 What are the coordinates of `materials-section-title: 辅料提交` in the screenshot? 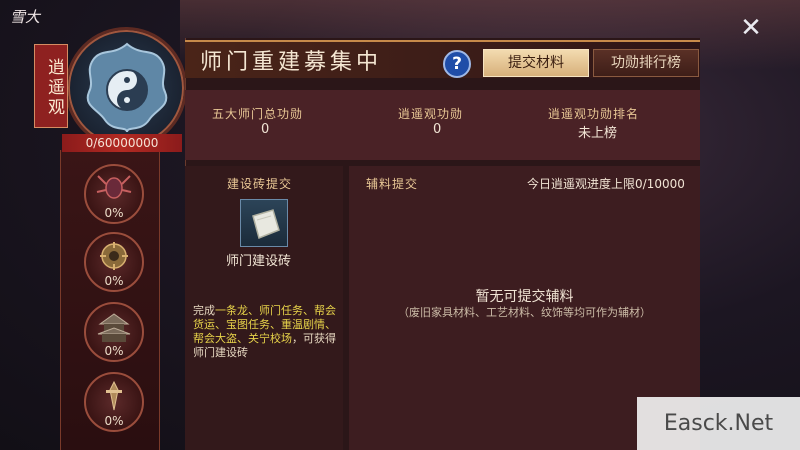 It's located at (392, 184).